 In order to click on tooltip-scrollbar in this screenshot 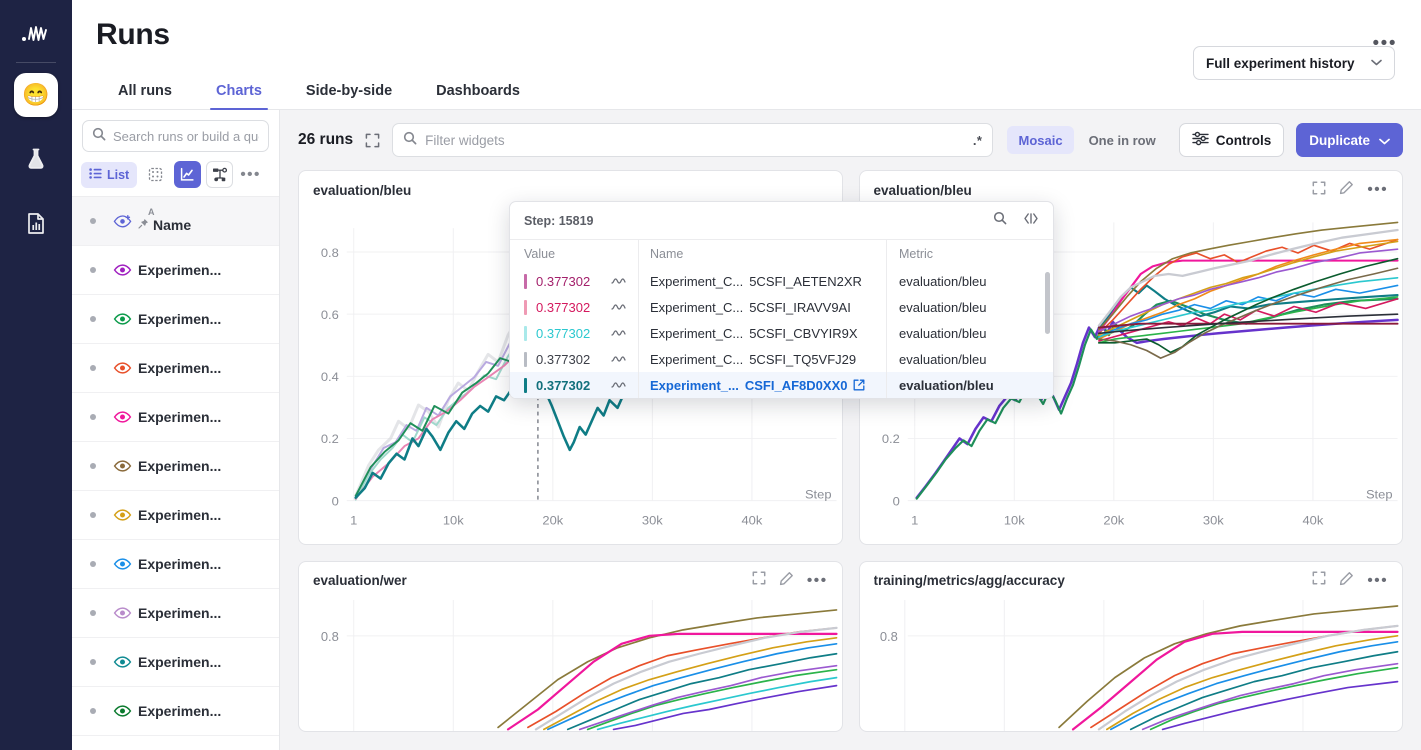, I will do `click(1047, 303)`.